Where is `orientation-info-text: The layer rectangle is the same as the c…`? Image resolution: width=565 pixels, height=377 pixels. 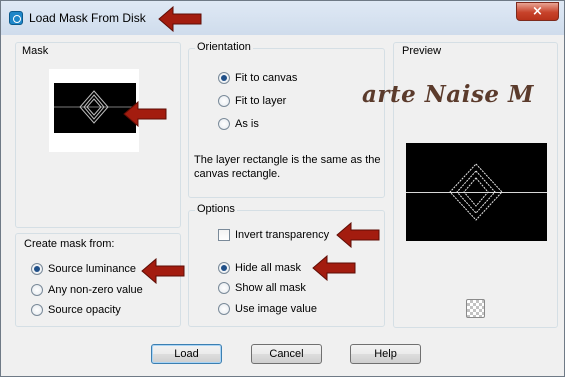
orientation-info-text: The layer rectangle is the same as the c… is located at coordinates (287, 167).